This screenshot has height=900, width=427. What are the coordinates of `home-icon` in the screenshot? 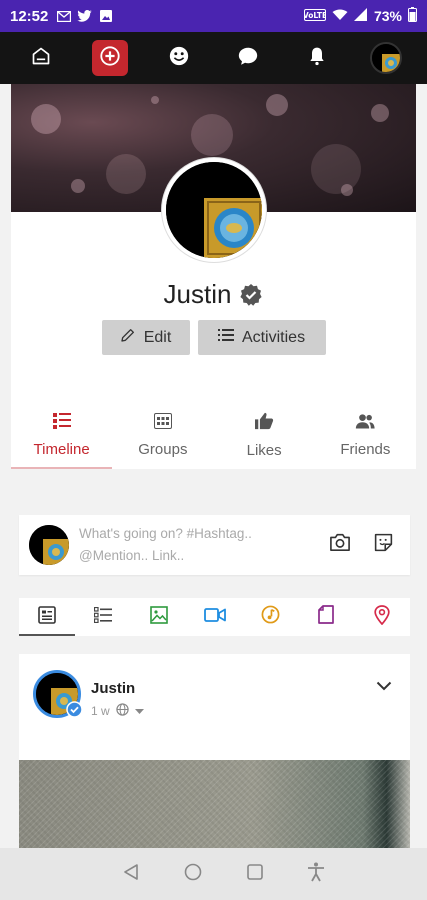 It's located at (41, 58).